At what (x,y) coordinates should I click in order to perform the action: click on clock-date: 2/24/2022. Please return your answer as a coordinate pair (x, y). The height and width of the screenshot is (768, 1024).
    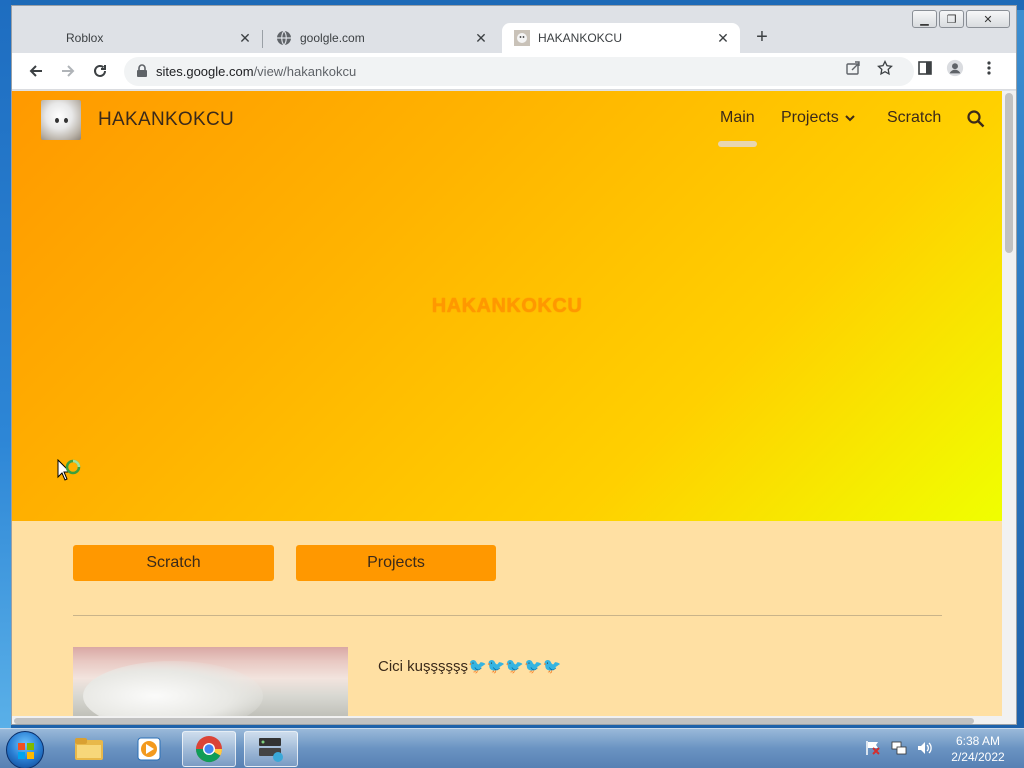
    Looking at the image, I should click on (978, 757).